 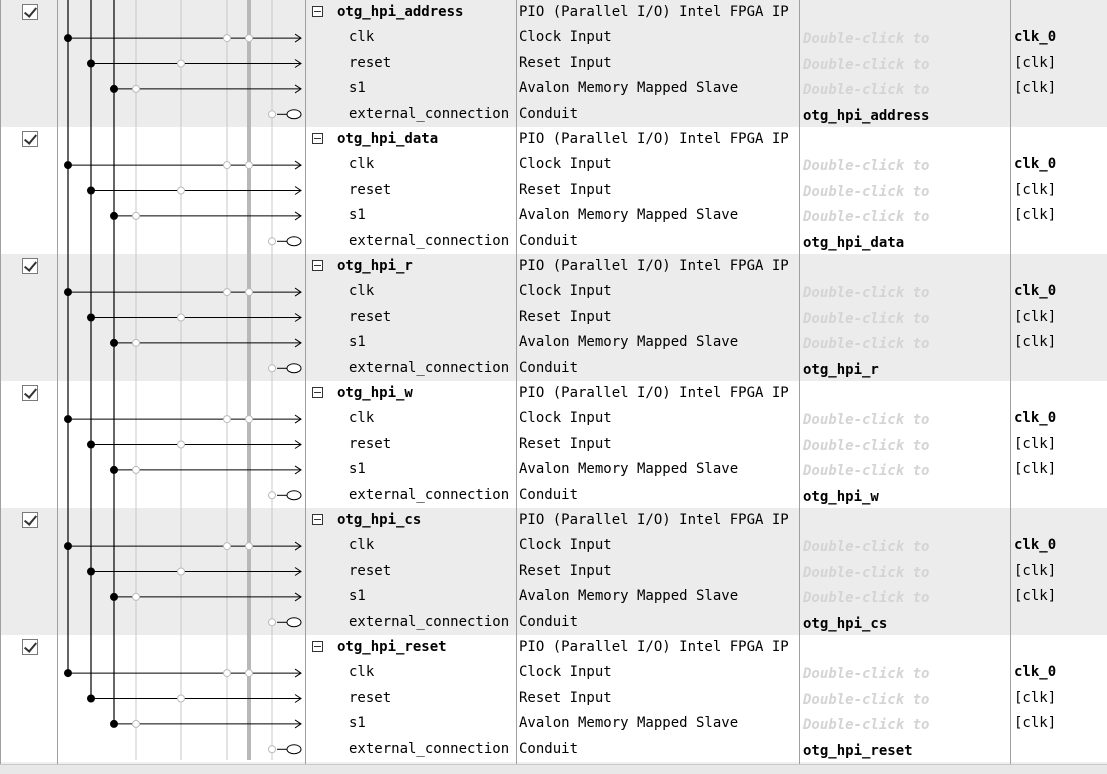 What do you see at coordinates (375, 266) in the screenshot?
I see `component-name: otg_hpi_r` at bounding box center [375, 266].